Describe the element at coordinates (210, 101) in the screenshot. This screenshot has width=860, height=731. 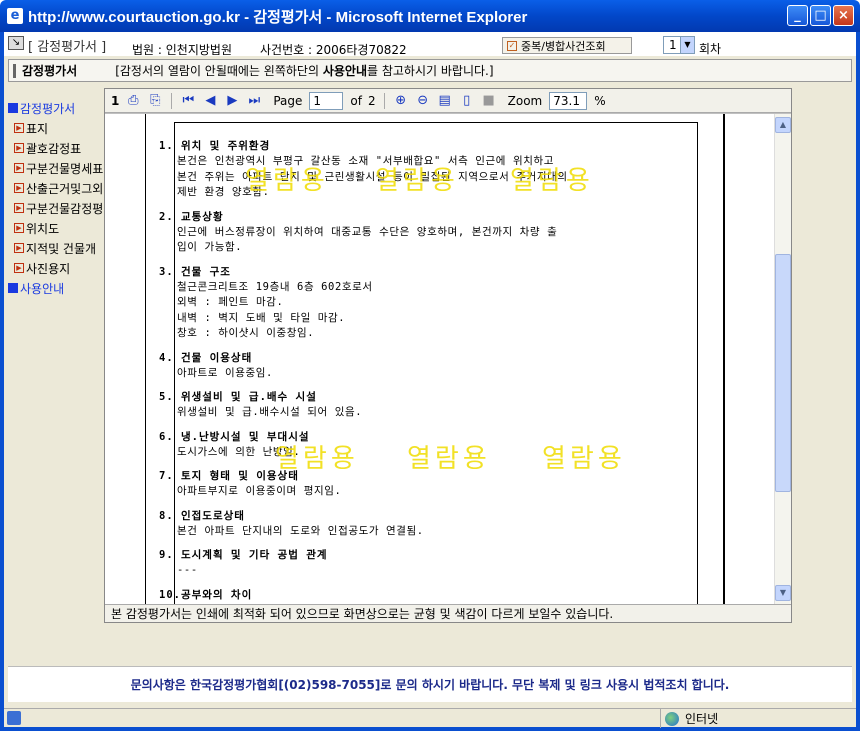
I see `previous-page-icon: ◀` at that location.